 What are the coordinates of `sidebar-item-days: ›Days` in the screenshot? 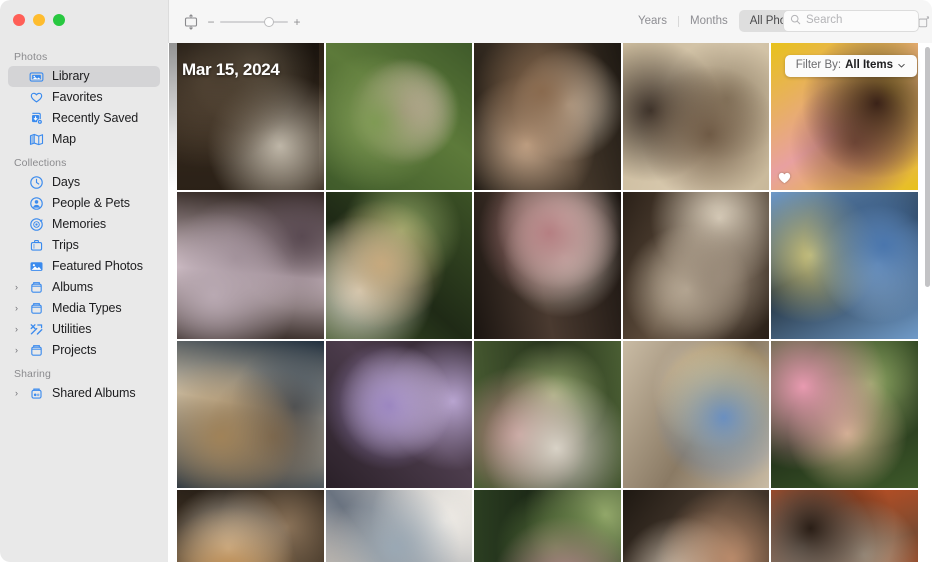 It's located at (84, 182).